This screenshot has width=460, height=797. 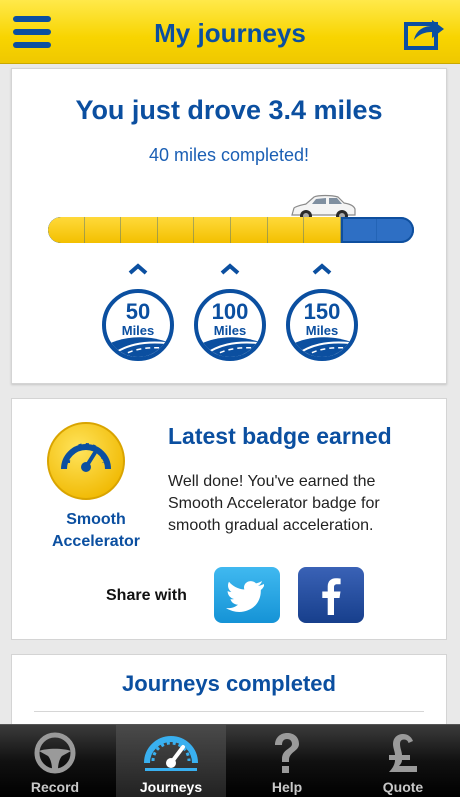 I want to click on milestone-50: 50 Miles, so click(x=138, y=312).